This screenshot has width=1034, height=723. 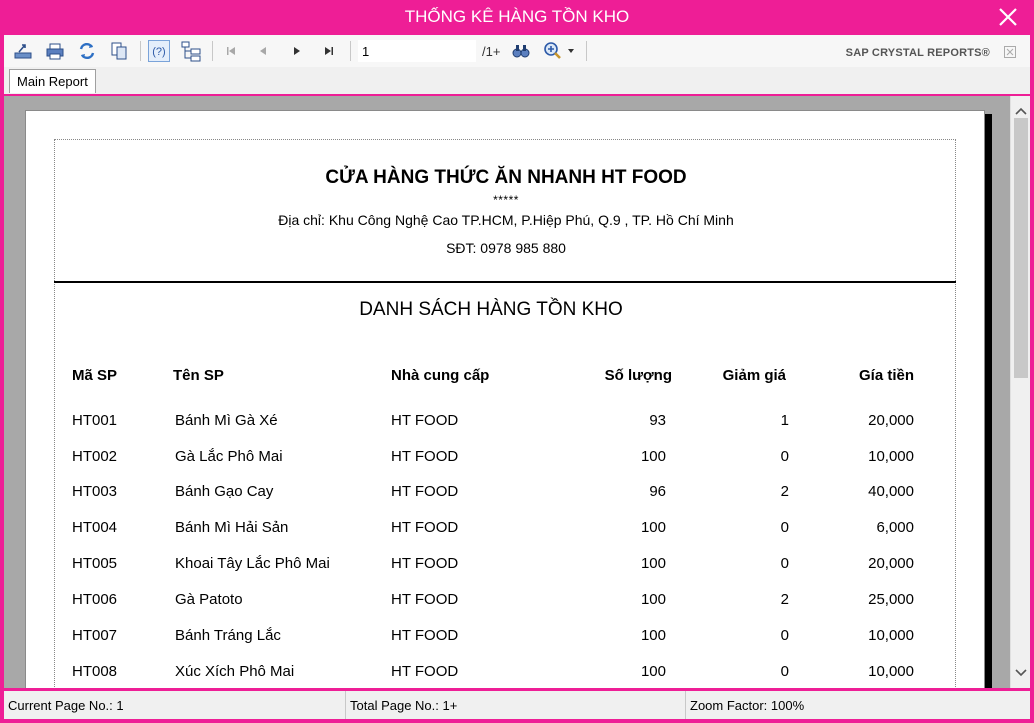 I want to click on cell-name: Bánh Gạo Cay, so click(x=224, y=491).